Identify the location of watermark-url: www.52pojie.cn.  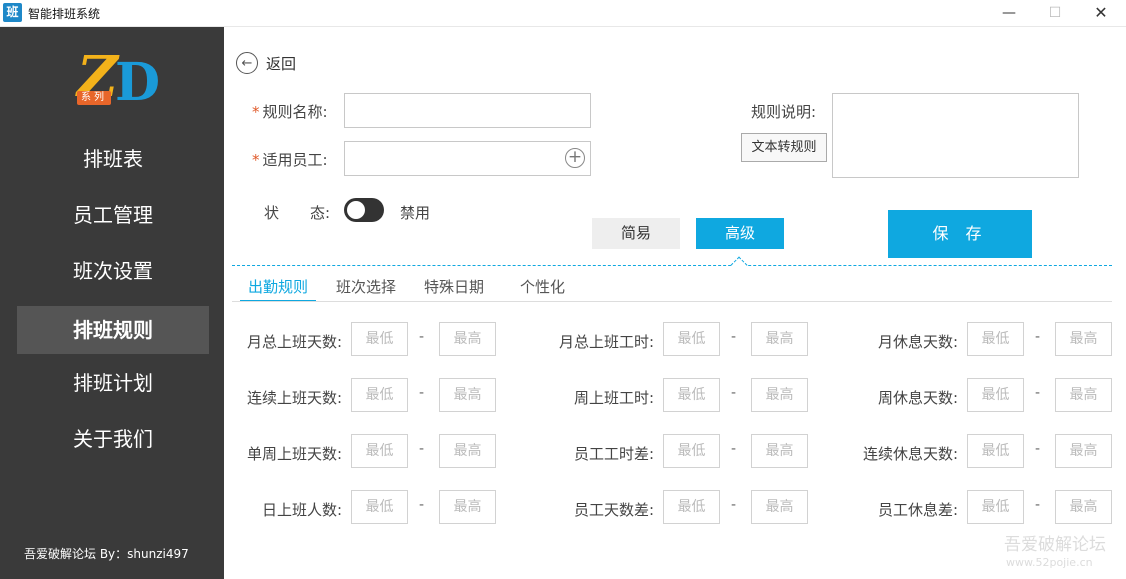
(1049, 562).